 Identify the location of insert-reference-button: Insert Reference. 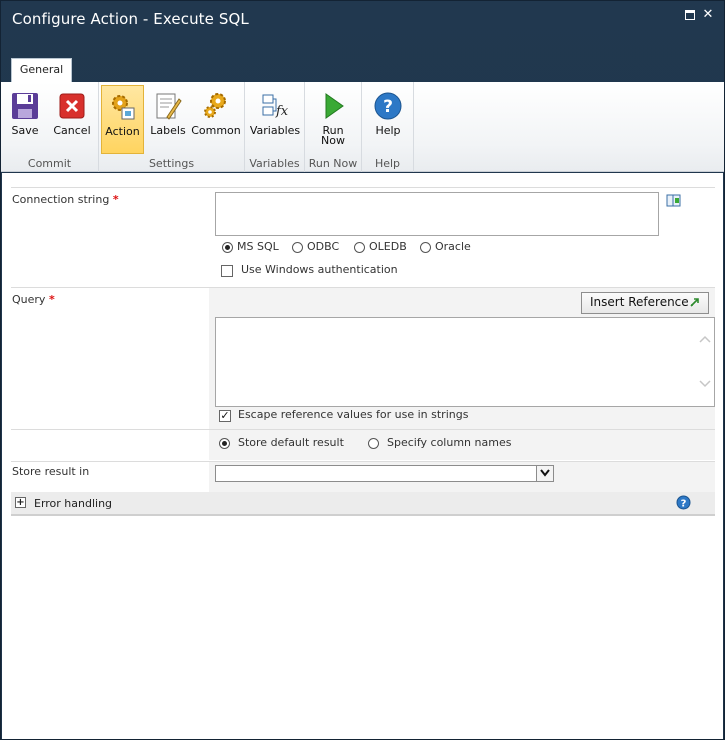
(645, 303).